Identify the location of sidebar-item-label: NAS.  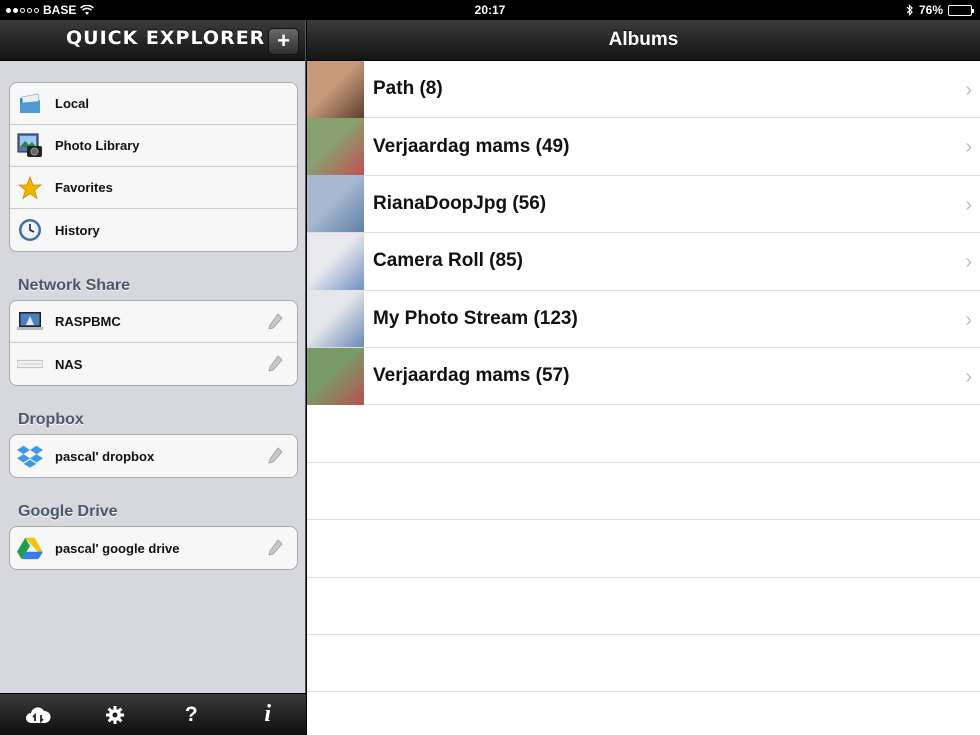
(69, 364).